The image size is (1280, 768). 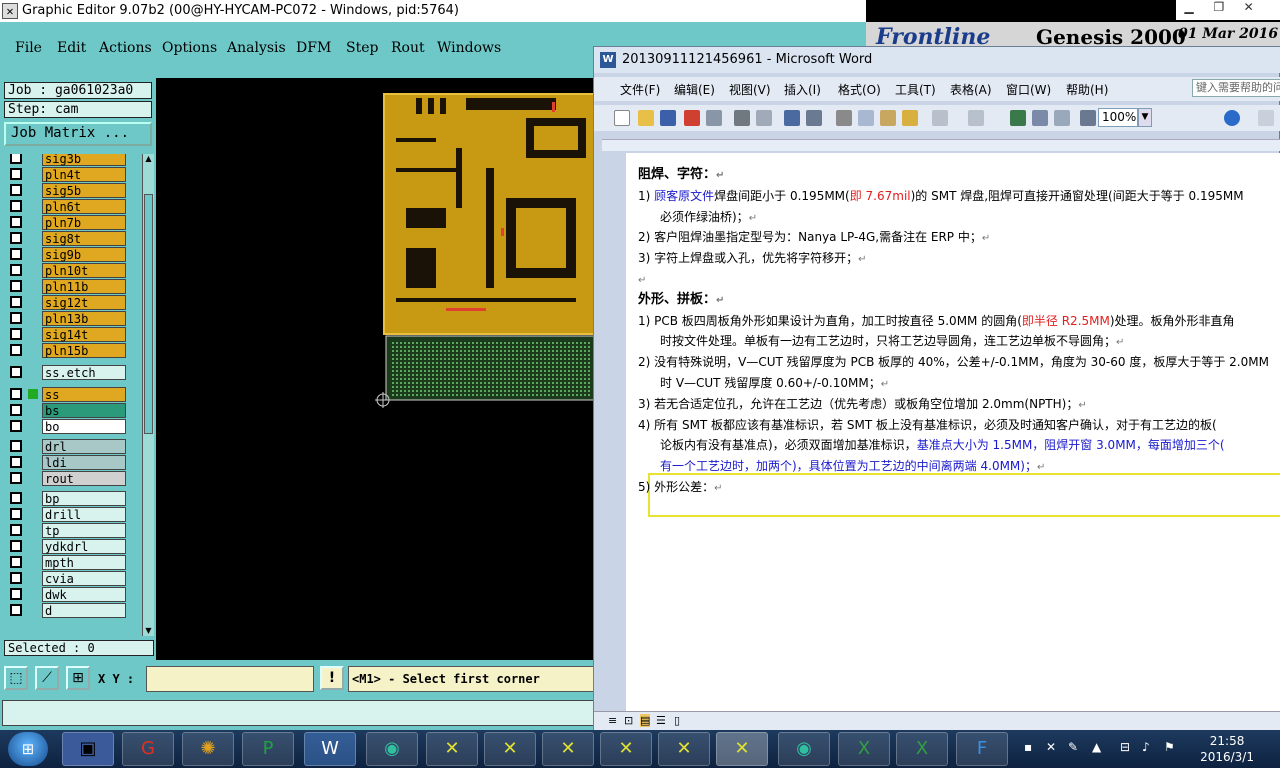 I want to click on layer-name: ydkdrl, so click(x=84, y=546).